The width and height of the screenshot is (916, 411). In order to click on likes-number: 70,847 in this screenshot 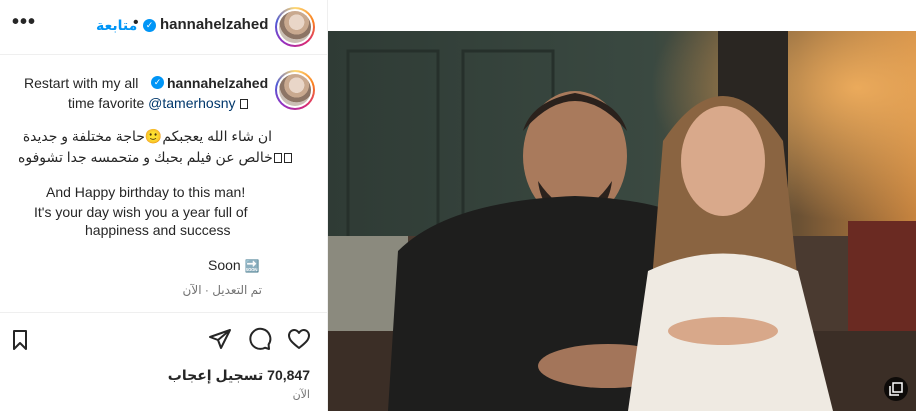, I will do `click(288, 375)`.